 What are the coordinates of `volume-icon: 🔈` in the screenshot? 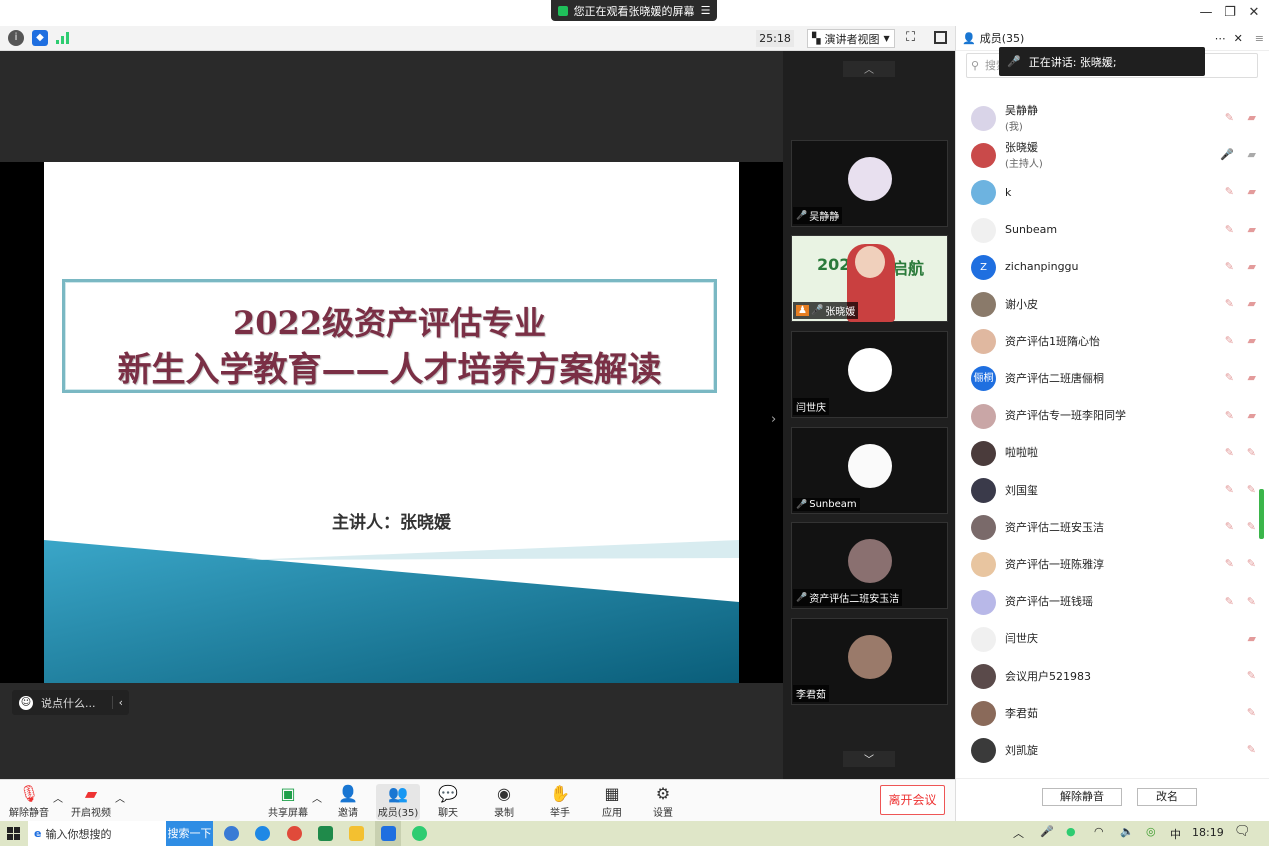 It's located at (1127, 831).